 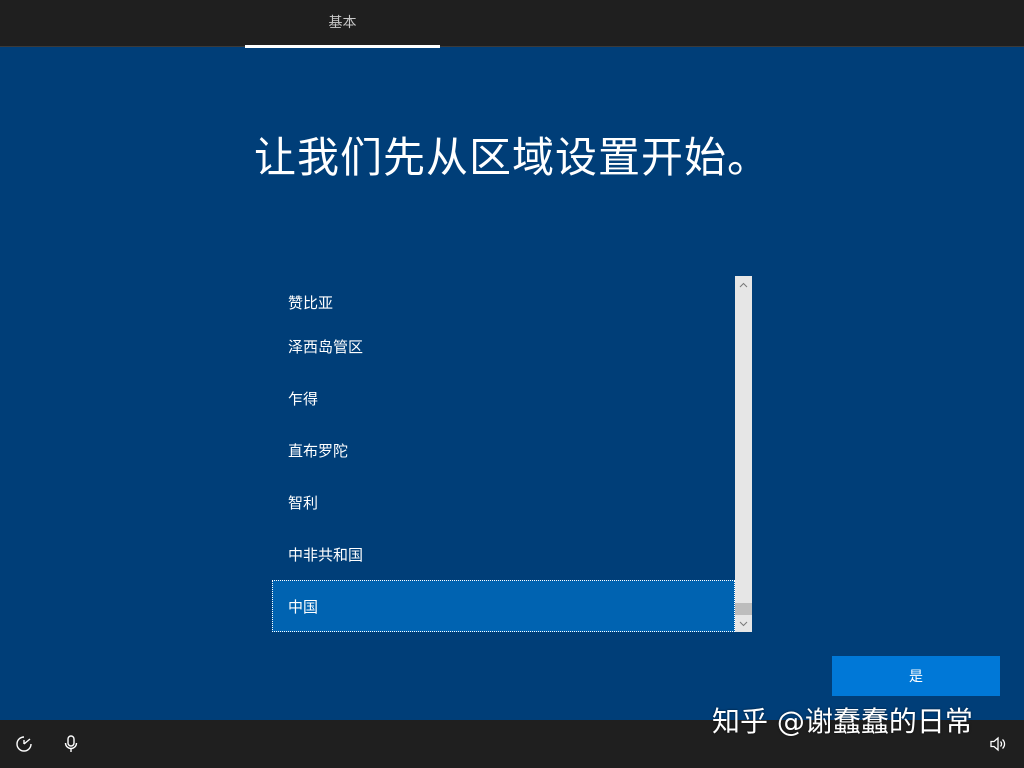 What do you see at coordinates (342, 23) in the screenshot?
I see `tab-basics: 基本` at bounding box center [342, 23].